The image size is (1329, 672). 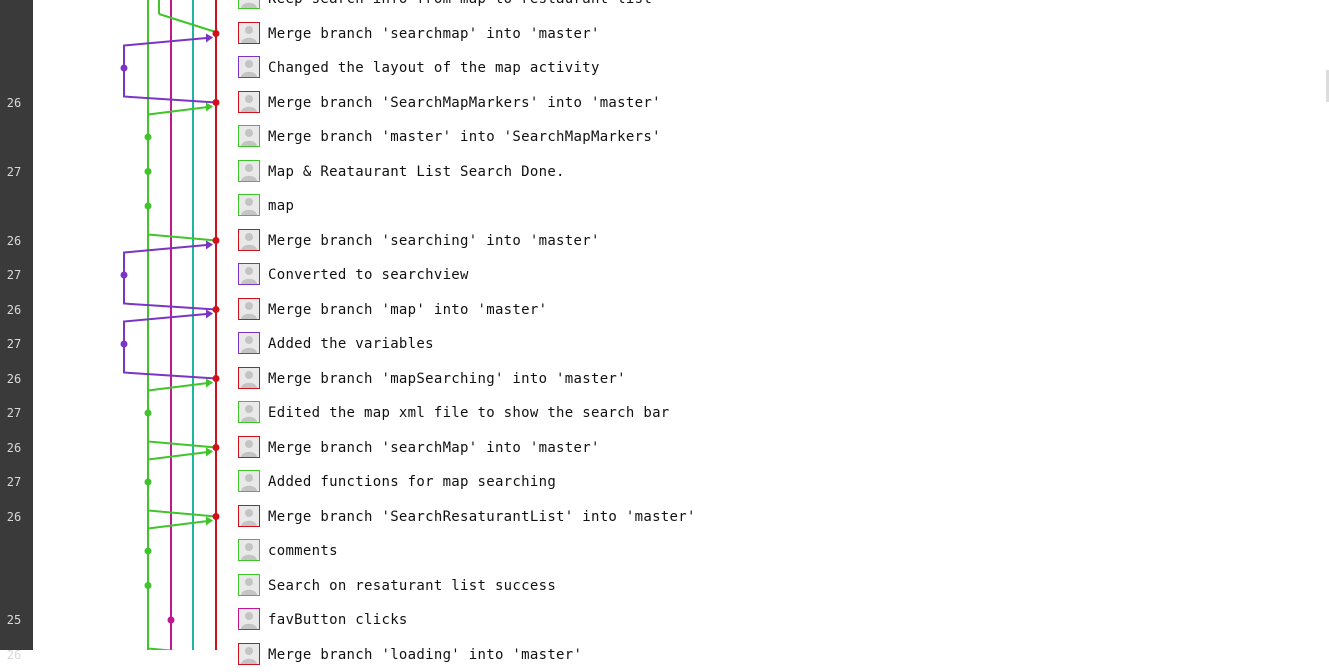 What do you see at coordinates (351, 344) in the screenshot?
I see `commit-message: Added the variables` at bounding box center [351, 344].